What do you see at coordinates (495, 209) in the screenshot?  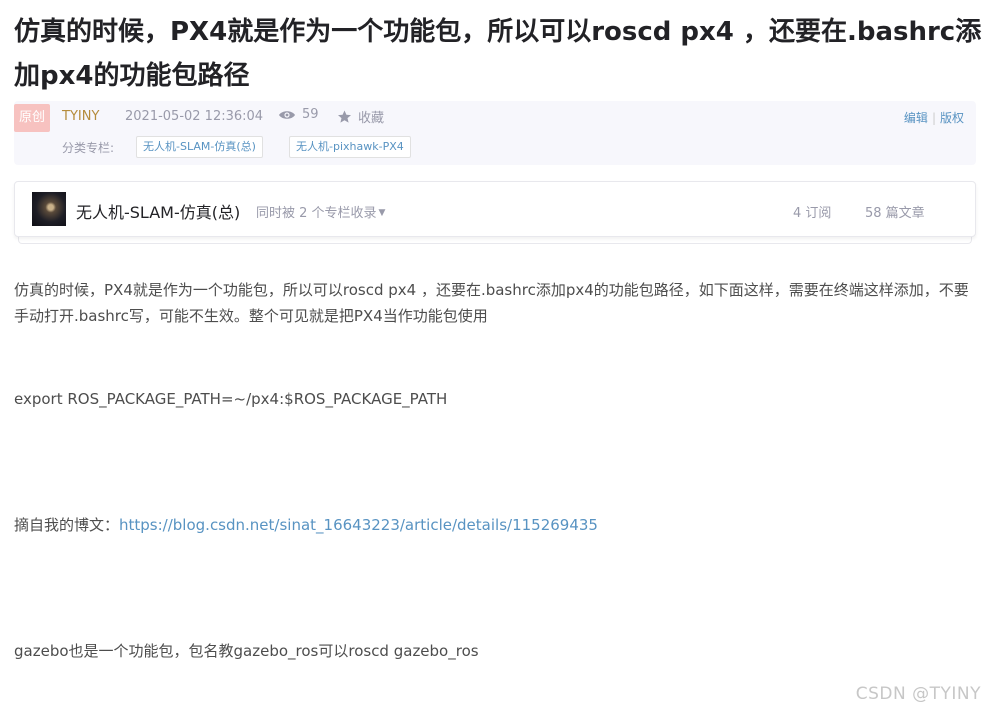 I see `column-card: 无人机-SLAM-仿真(总) 同时被 2 个专栏收录 ▼ 4 订阅 58 篇文章` at bounding box center [495, 209].